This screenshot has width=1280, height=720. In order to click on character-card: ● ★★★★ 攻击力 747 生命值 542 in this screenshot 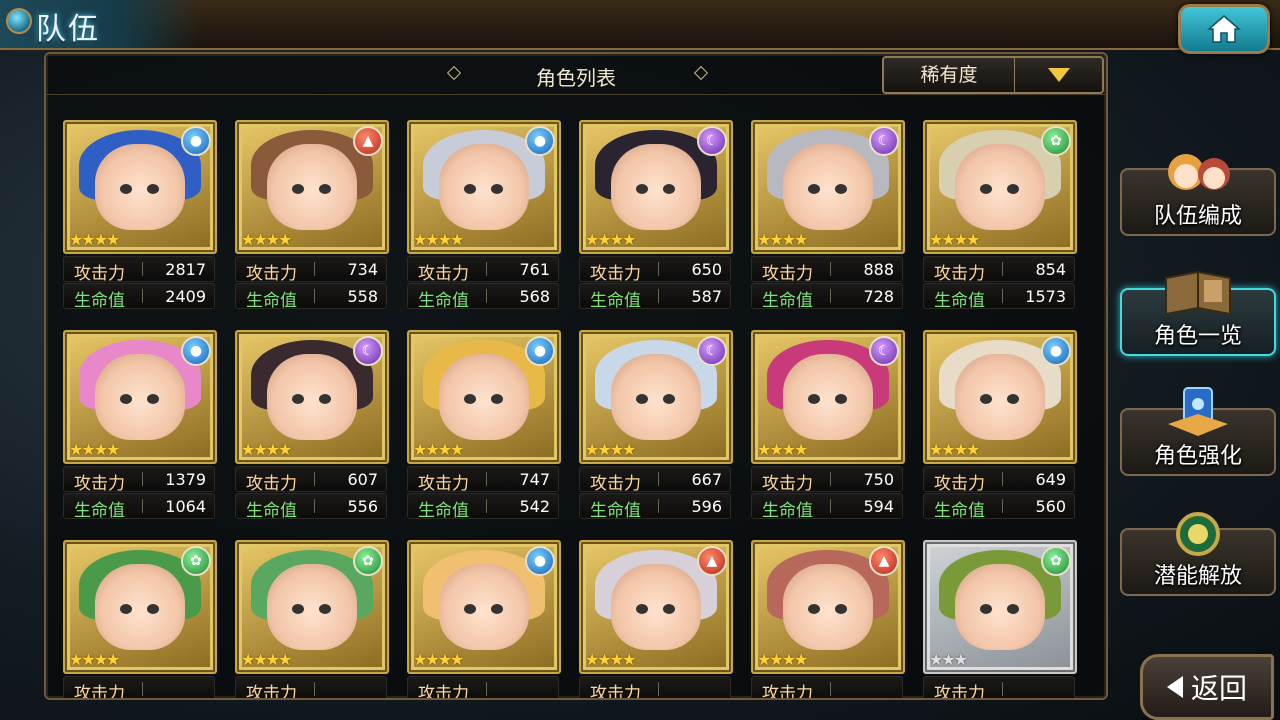, I will do `click(484, 429)`.